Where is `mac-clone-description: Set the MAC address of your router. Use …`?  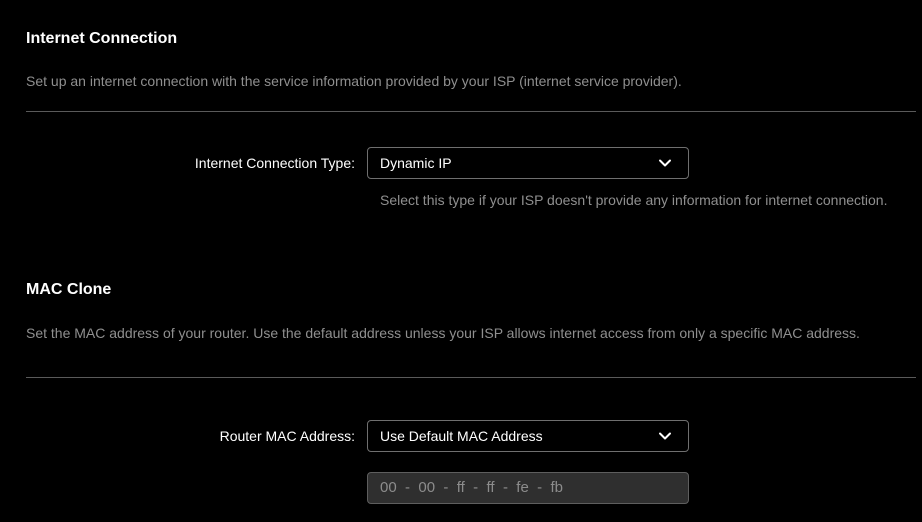 mac-clone-description: Set the MAC address of your router. Use … is located at coordinates (443, 333).